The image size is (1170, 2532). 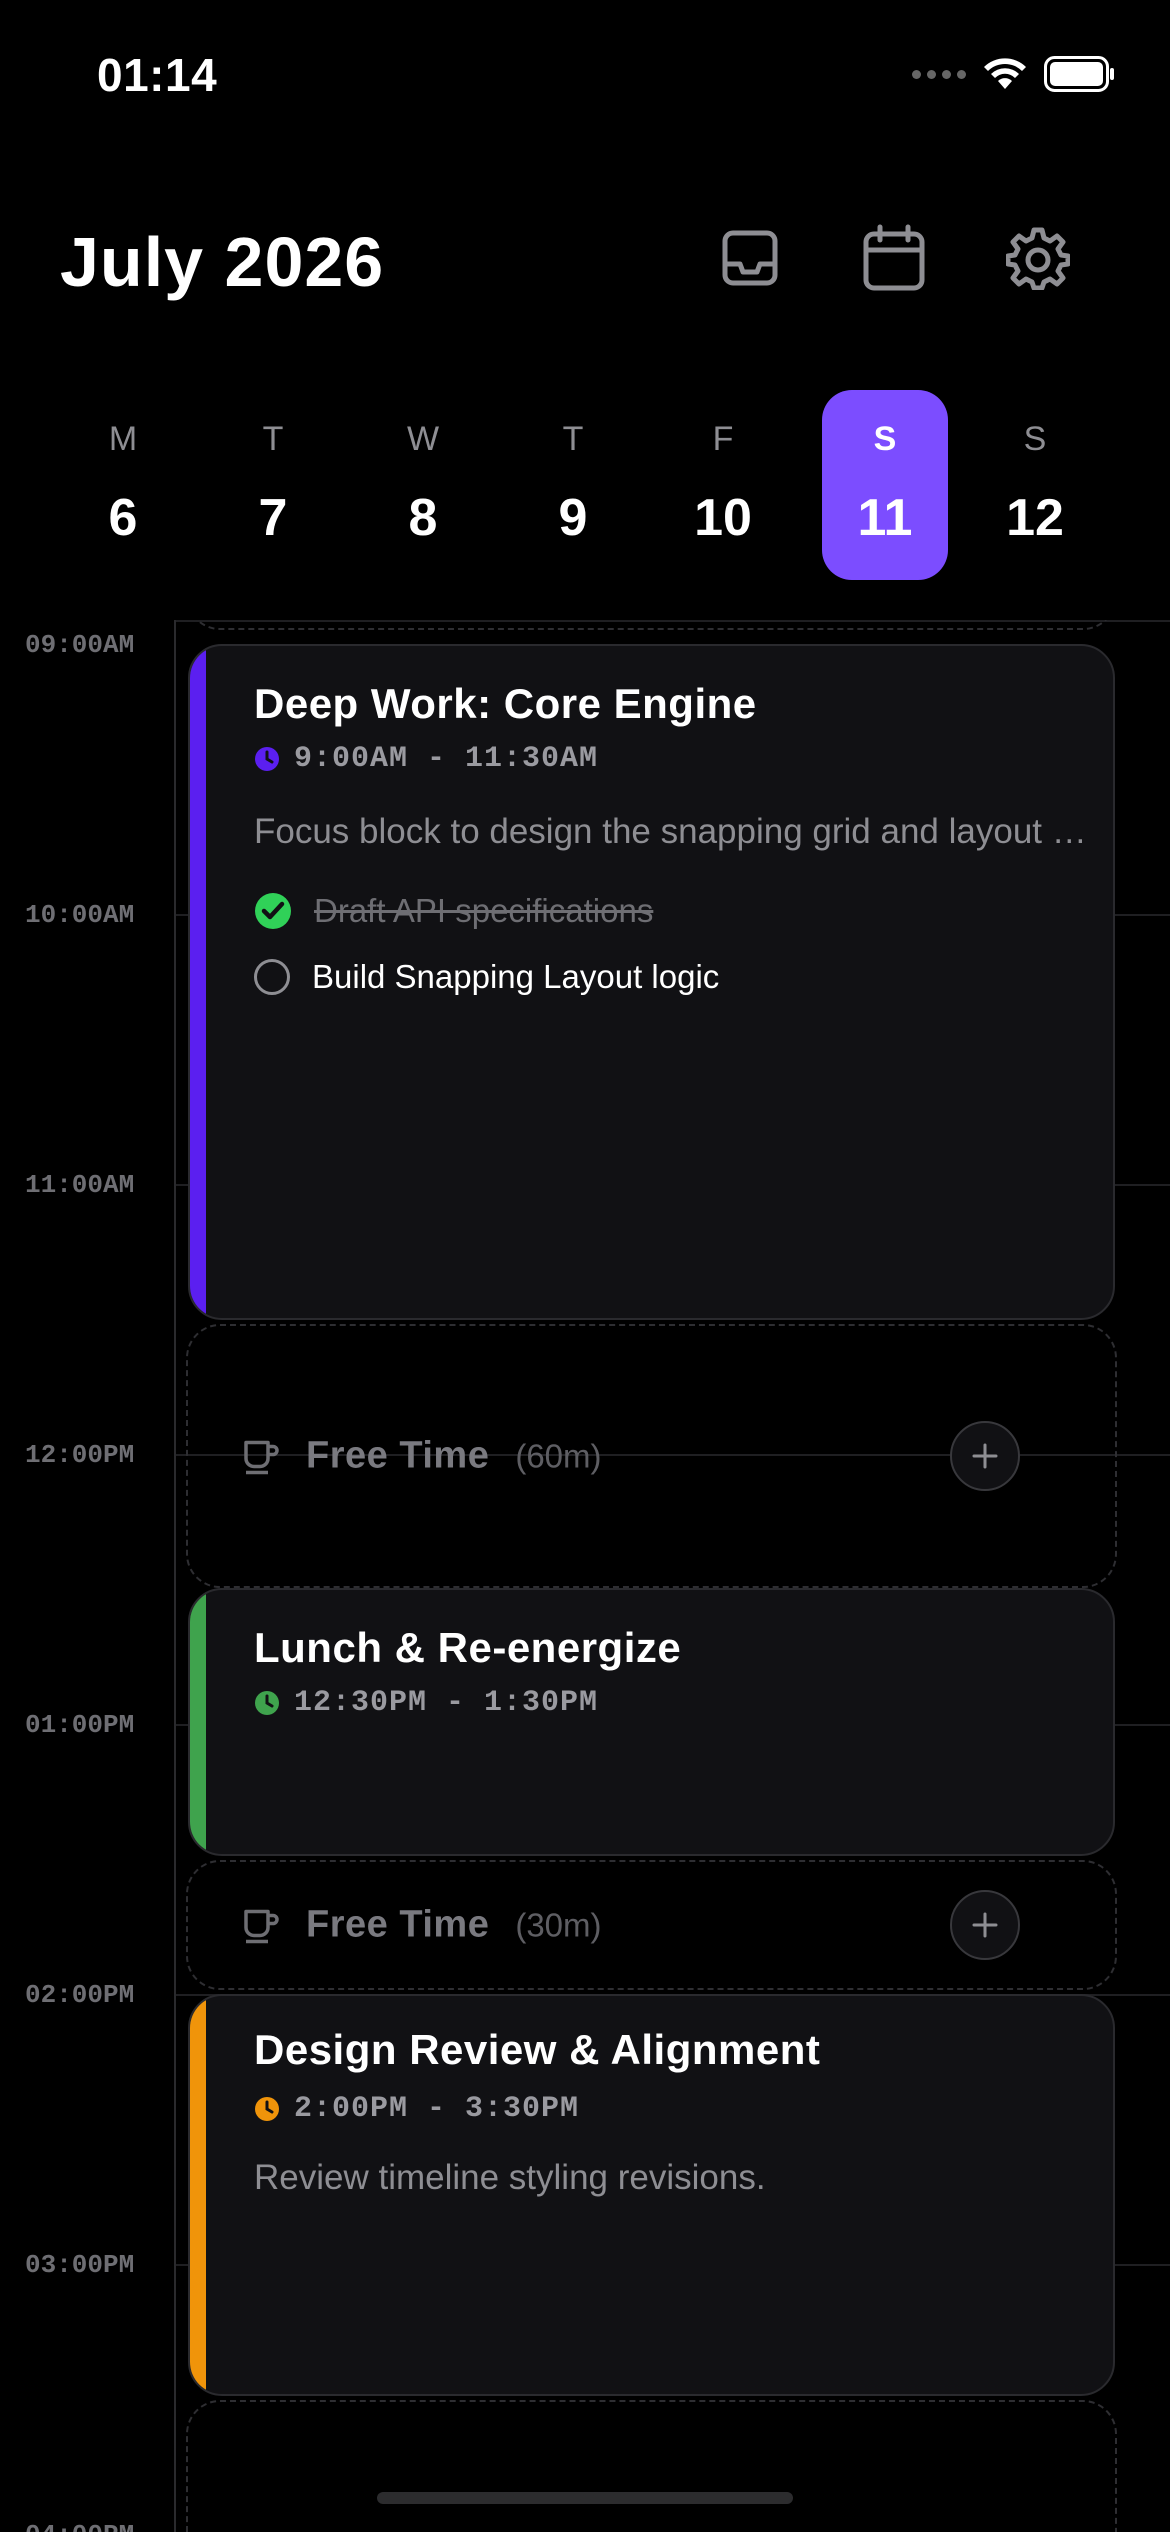 What do you see at coordinates (423, 439) in the screenshot?
I see `day-name: W` at bounding box center [423, 439].